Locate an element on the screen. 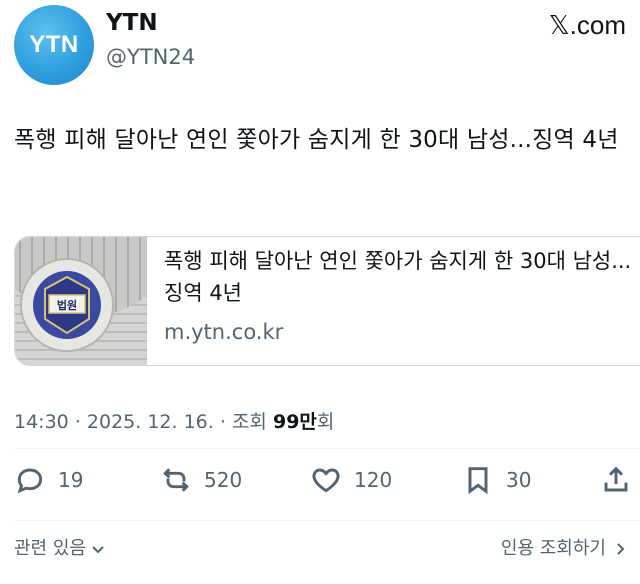 The image size is (640, 584). card-title: 폭행 피해 달아난 연인 쫓아가 숨지게 한 30대 남성...징역 4년 is located at coordinates (399, 277).